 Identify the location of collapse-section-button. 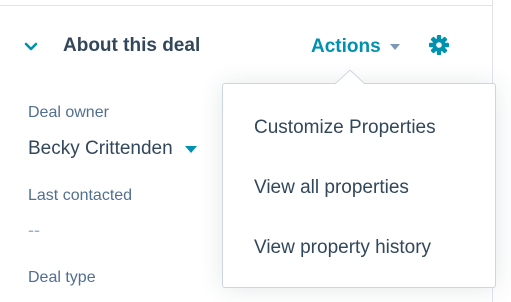
(31, 47).